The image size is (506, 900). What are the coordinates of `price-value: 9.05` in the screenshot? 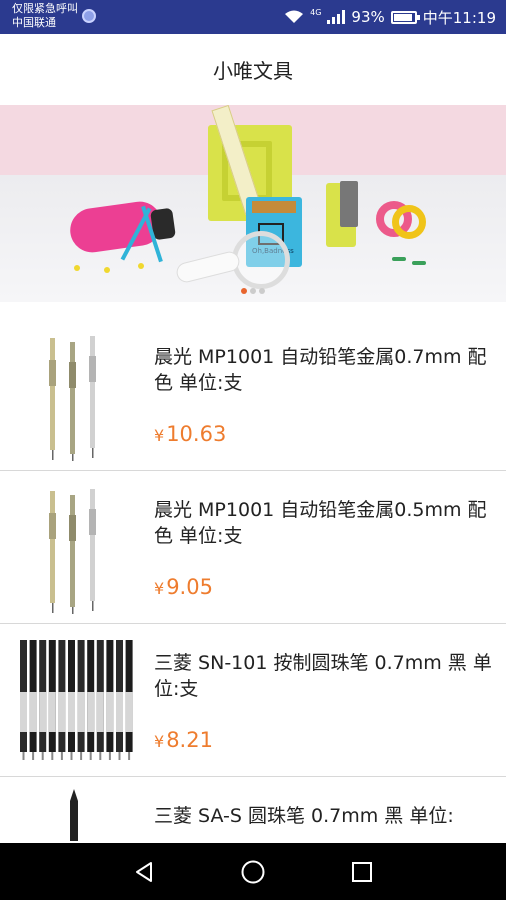 It's located at (189, 587).